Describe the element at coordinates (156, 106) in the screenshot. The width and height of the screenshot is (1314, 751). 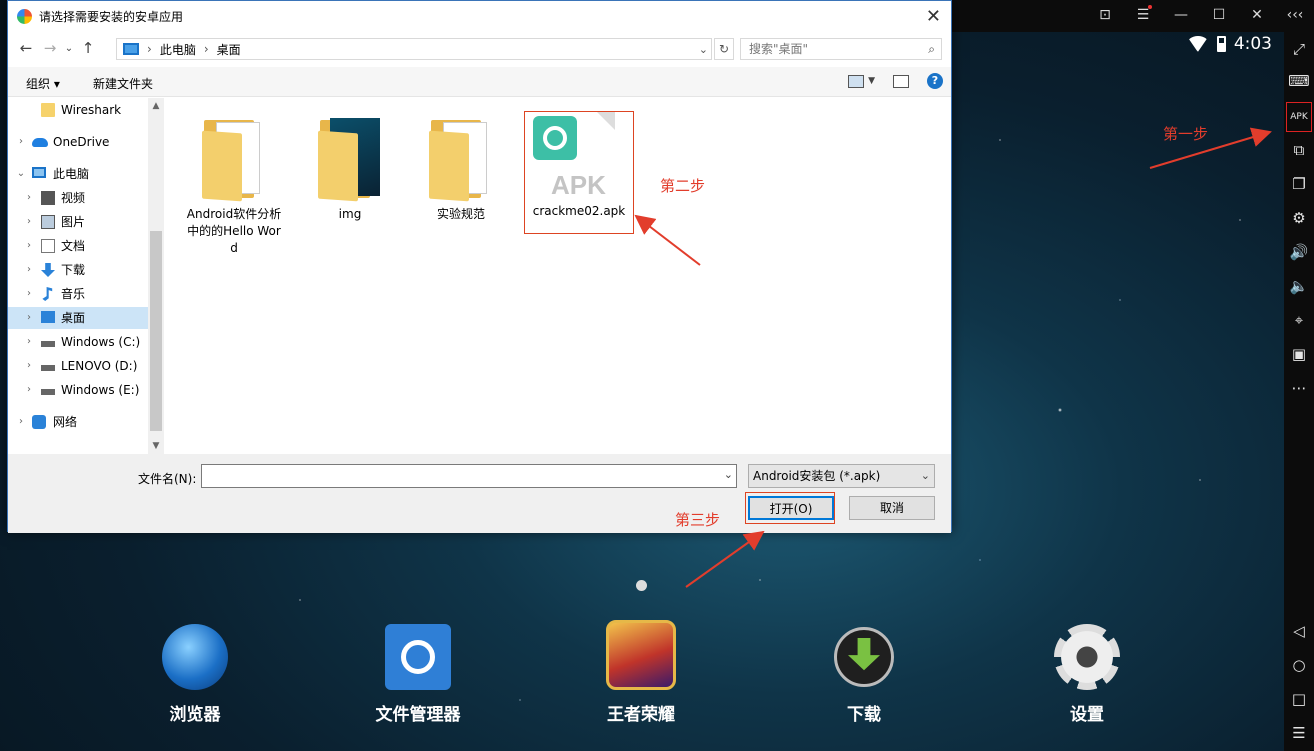
I see `scroll-up-icon: ▲` at that location.